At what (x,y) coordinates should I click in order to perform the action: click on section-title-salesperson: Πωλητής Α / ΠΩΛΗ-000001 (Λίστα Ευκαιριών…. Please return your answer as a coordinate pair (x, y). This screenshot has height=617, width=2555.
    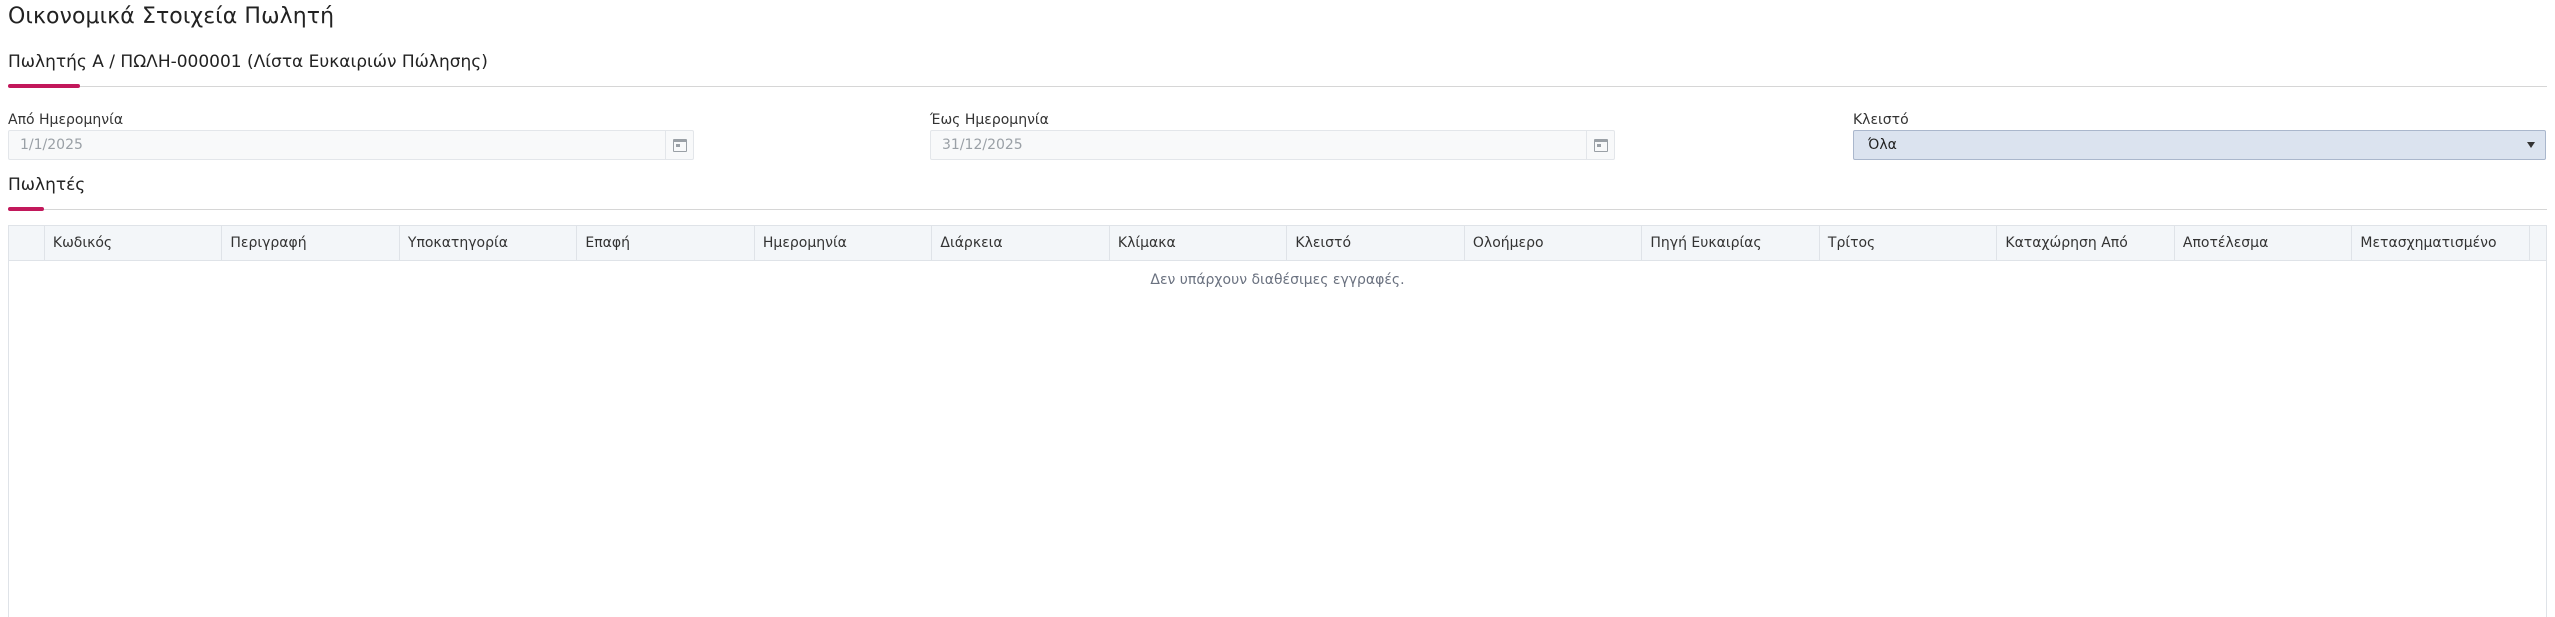
    Looking at the image, I should click on (248, 62).